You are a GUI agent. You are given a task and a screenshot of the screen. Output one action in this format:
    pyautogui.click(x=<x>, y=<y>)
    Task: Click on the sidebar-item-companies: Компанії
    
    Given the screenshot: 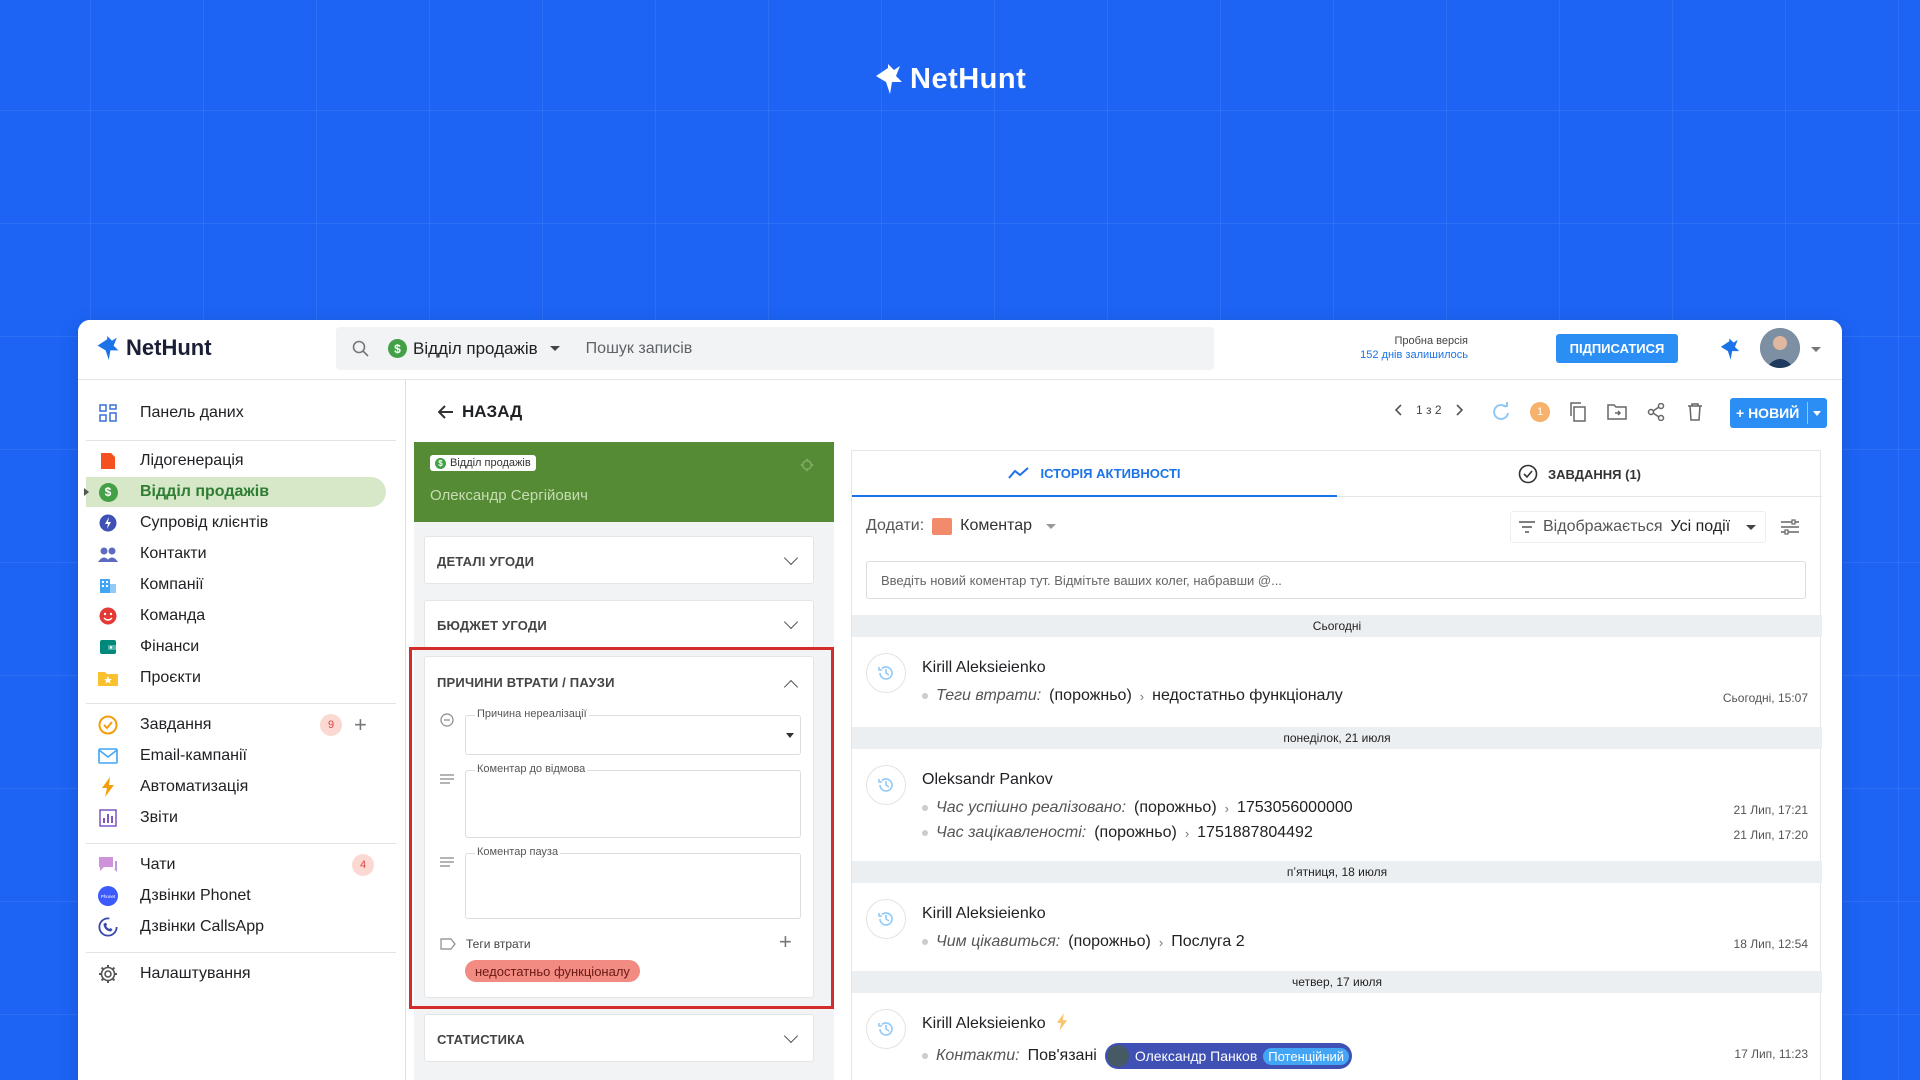 What is the action you would take?
    pyautogui.click(x=242, y=585)
    